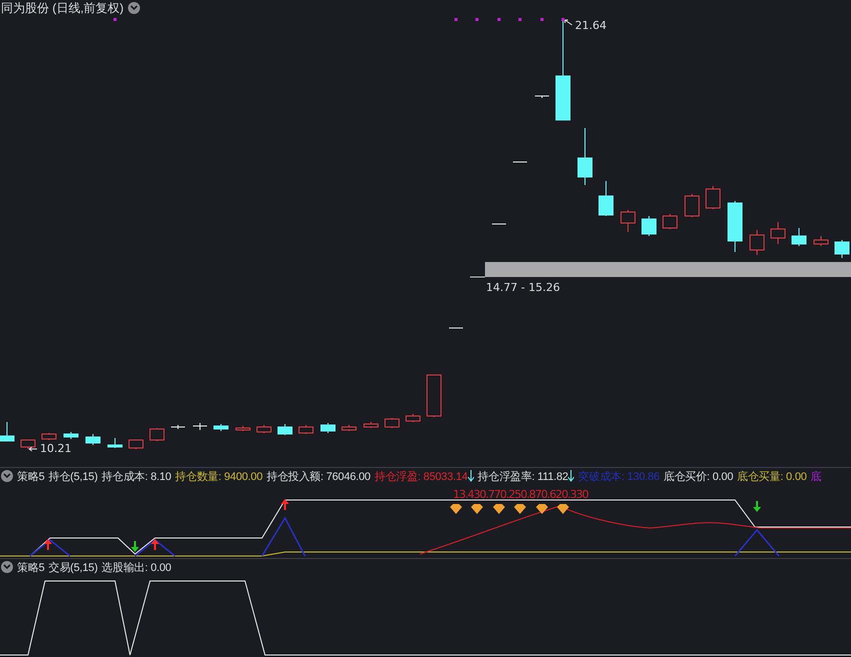 The height and width of the screenshot is (657, 851). I want to click on chart-title: 同为股份 (日线,前复权), so click(62, 8).